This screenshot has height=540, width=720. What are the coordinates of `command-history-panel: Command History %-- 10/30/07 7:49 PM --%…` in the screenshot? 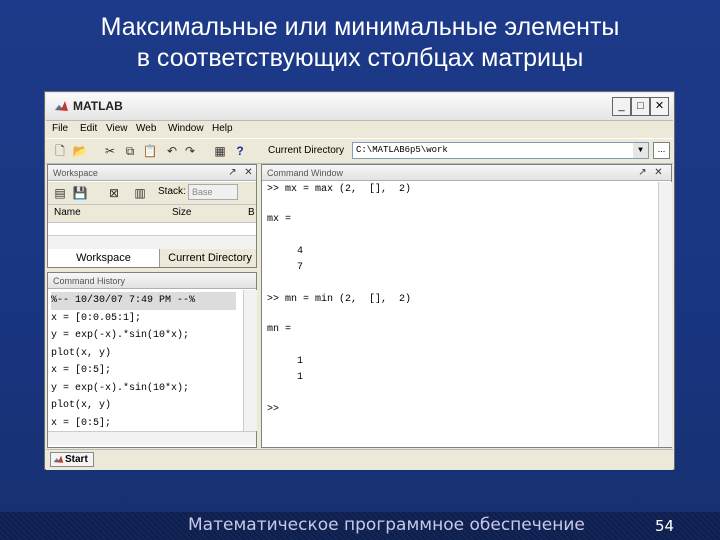 It's located at (152, 360).